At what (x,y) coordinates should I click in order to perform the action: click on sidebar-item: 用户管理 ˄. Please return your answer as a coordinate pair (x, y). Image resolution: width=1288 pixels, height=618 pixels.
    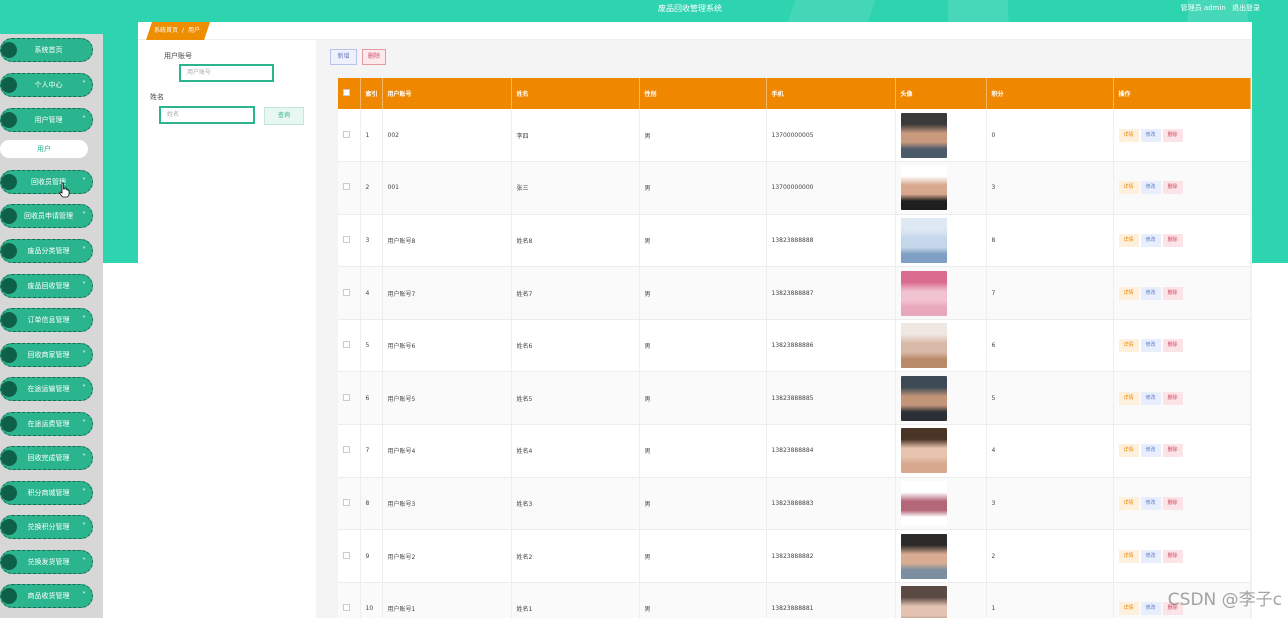
    Looking at the image, I should click on (46, 120).